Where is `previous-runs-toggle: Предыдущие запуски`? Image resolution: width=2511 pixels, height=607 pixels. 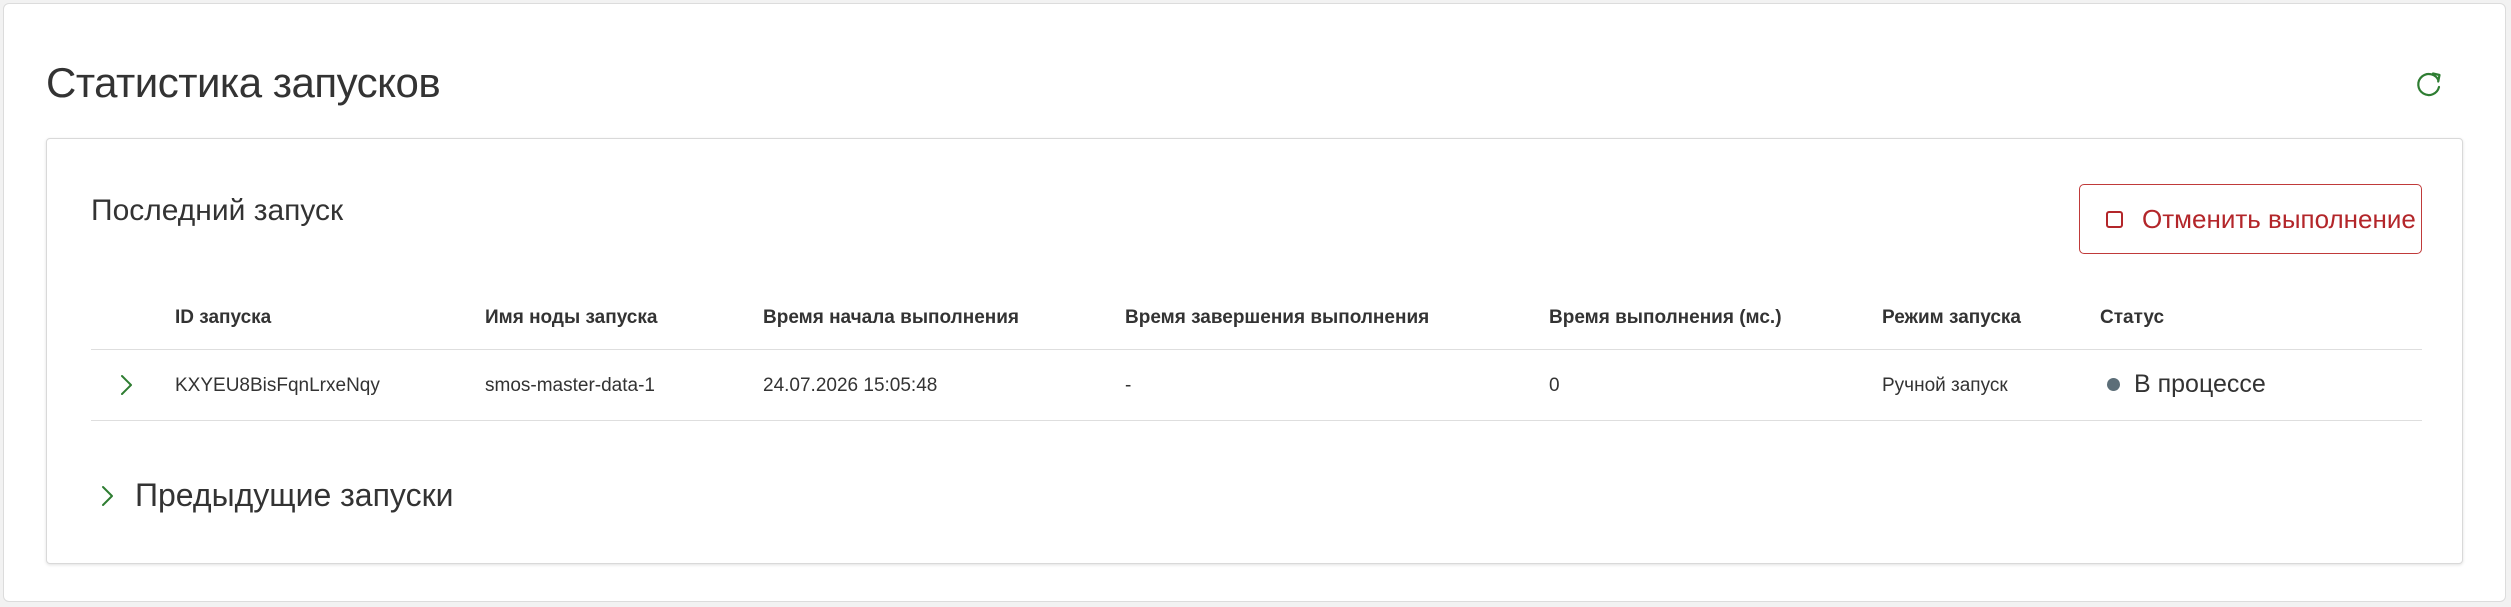 previous-runs-toggle: Предыдущие запуски is located at coordinates (275, 495).